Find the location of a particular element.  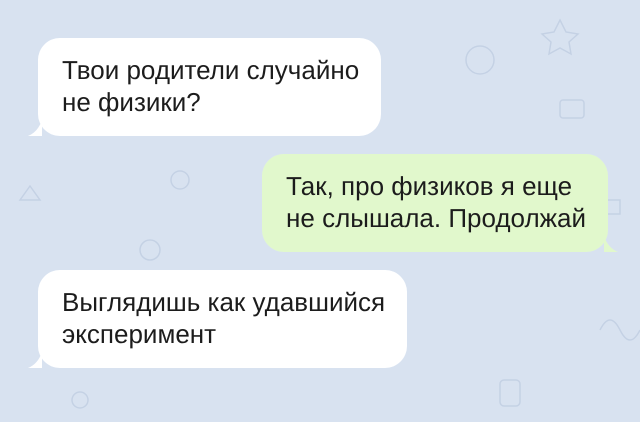

message-text: Так, про физиков я еще не слышала. Продолжай is located at coordinates (436, 202).